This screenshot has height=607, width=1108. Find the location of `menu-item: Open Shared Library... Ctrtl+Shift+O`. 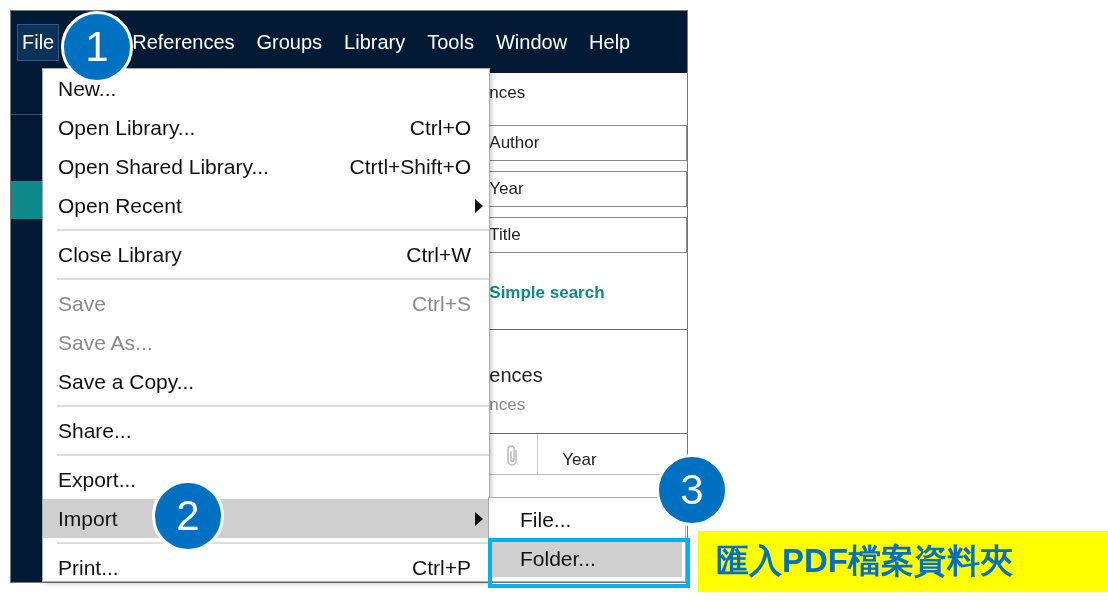

menu-item: Open Shared Library... Ctrtl+Shift+O is located at coordinates (266, 166).